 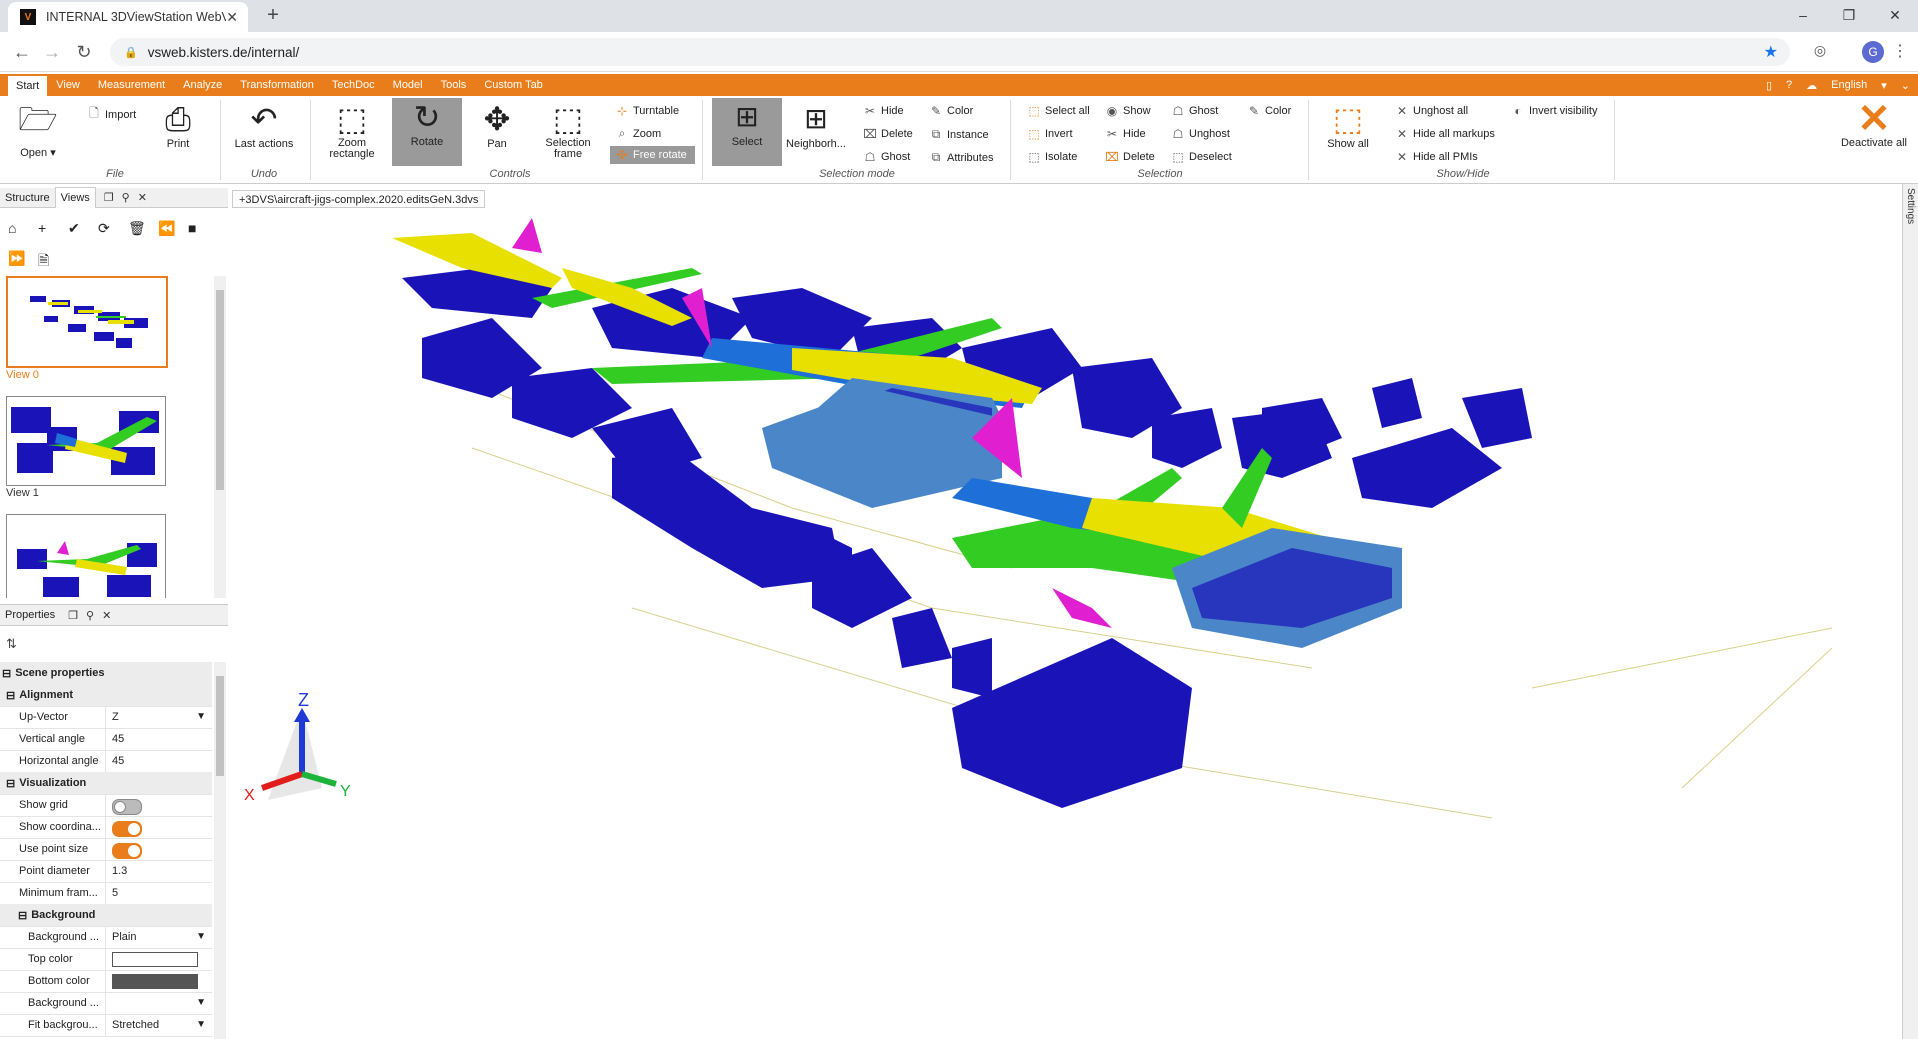 I want to click on pin-icon: ⚲, so click(x=90, y=615).